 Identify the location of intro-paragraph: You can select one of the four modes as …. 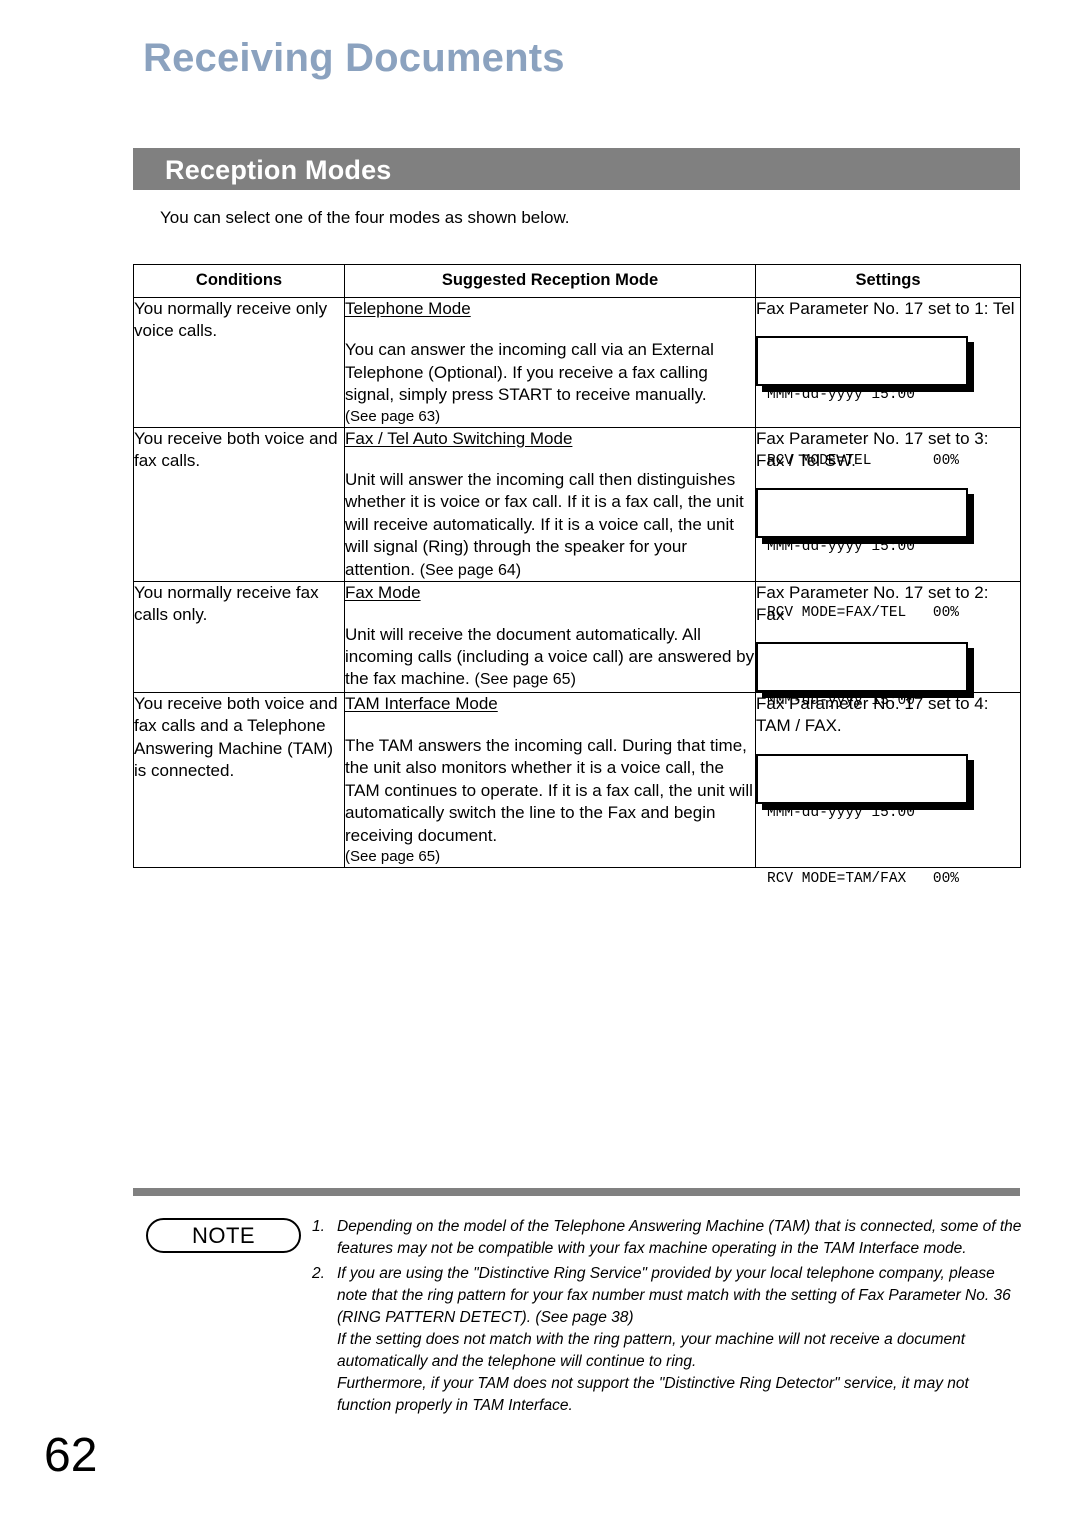
(365, 217).